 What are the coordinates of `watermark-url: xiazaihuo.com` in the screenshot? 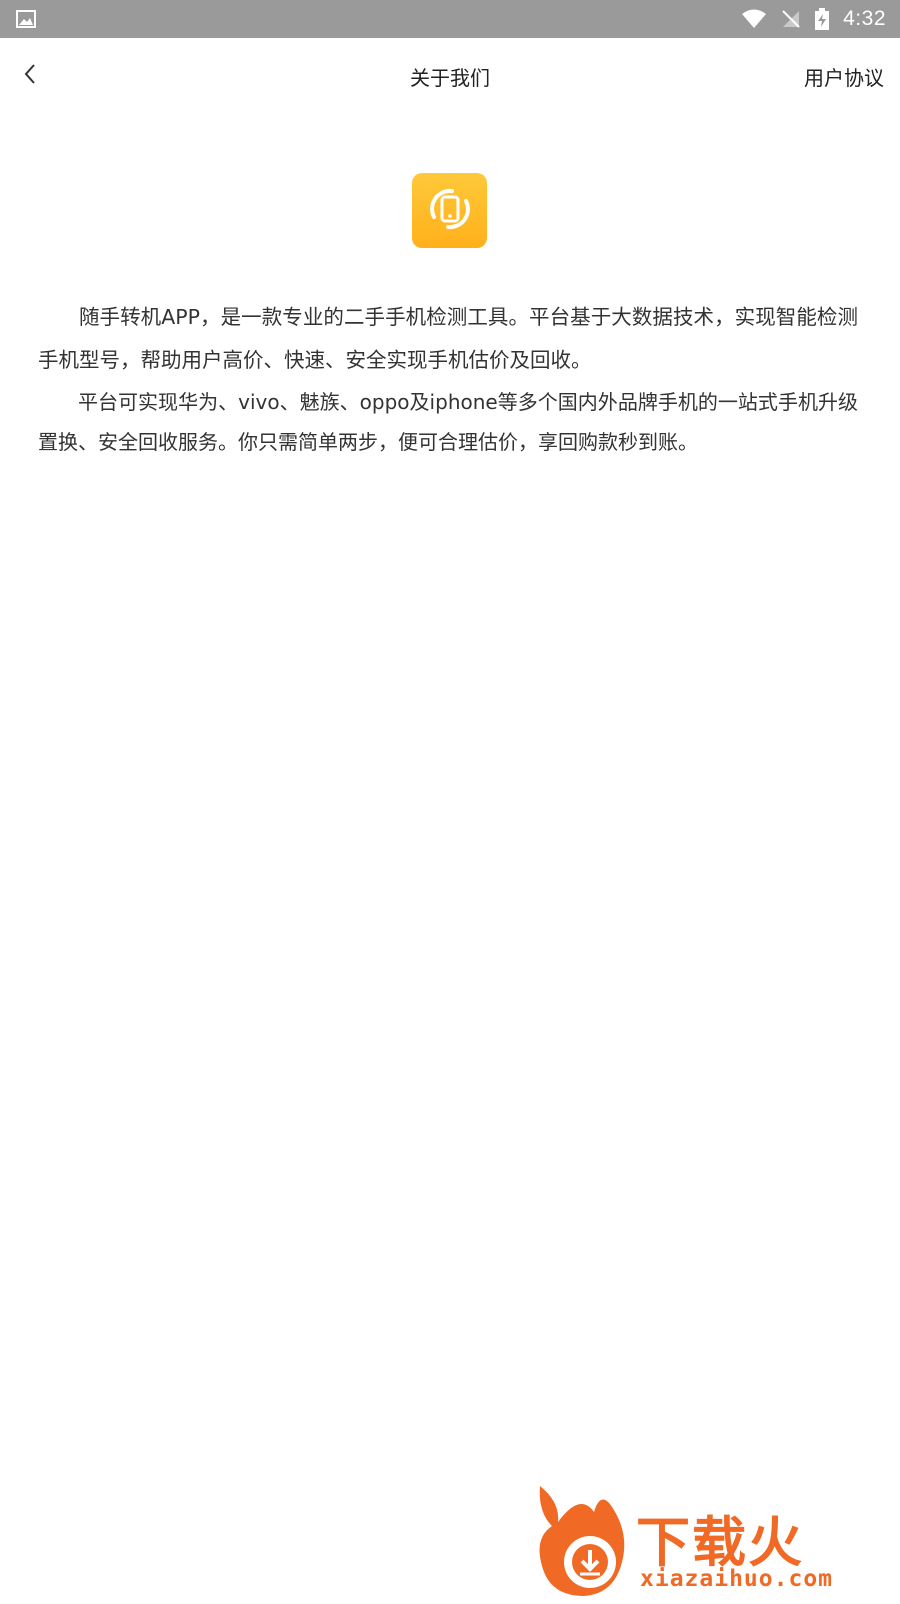 It's located at (737, 1579).